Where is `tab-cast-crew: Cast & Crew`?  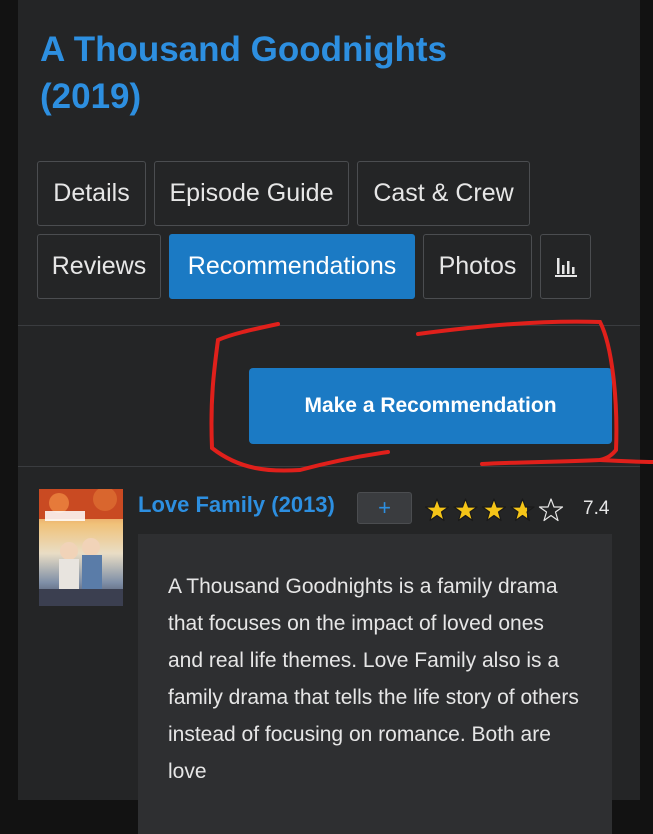 tab-cast-crew: Cast & Crew is located at coordinates (443, 193).